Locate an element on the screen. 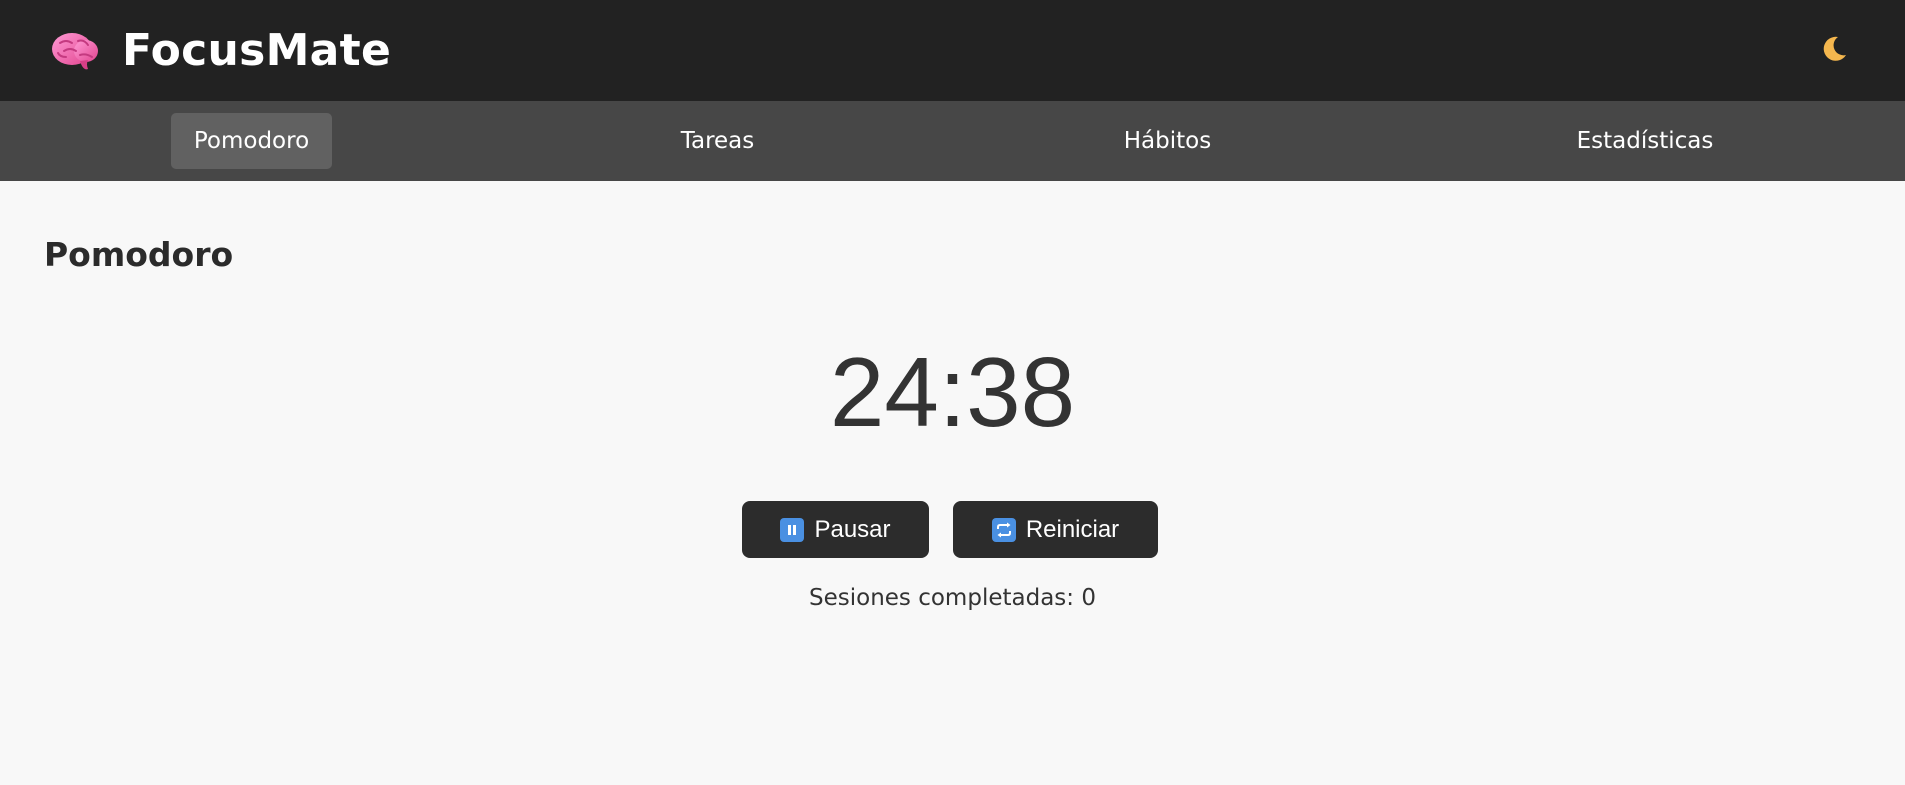 This screenshot has width=1905, height=785. app-title: FocusMate is located at coordinates (257, 50).